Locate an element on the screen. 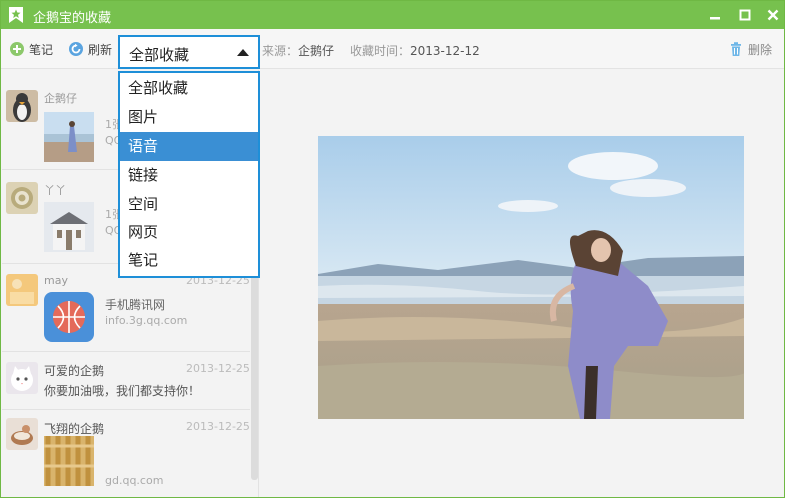 The image size is (785, 498). filter-dropdown: 全部收藏 图片 语音 链接 空间 网页 笔记 is located at coordinates (189, 174).